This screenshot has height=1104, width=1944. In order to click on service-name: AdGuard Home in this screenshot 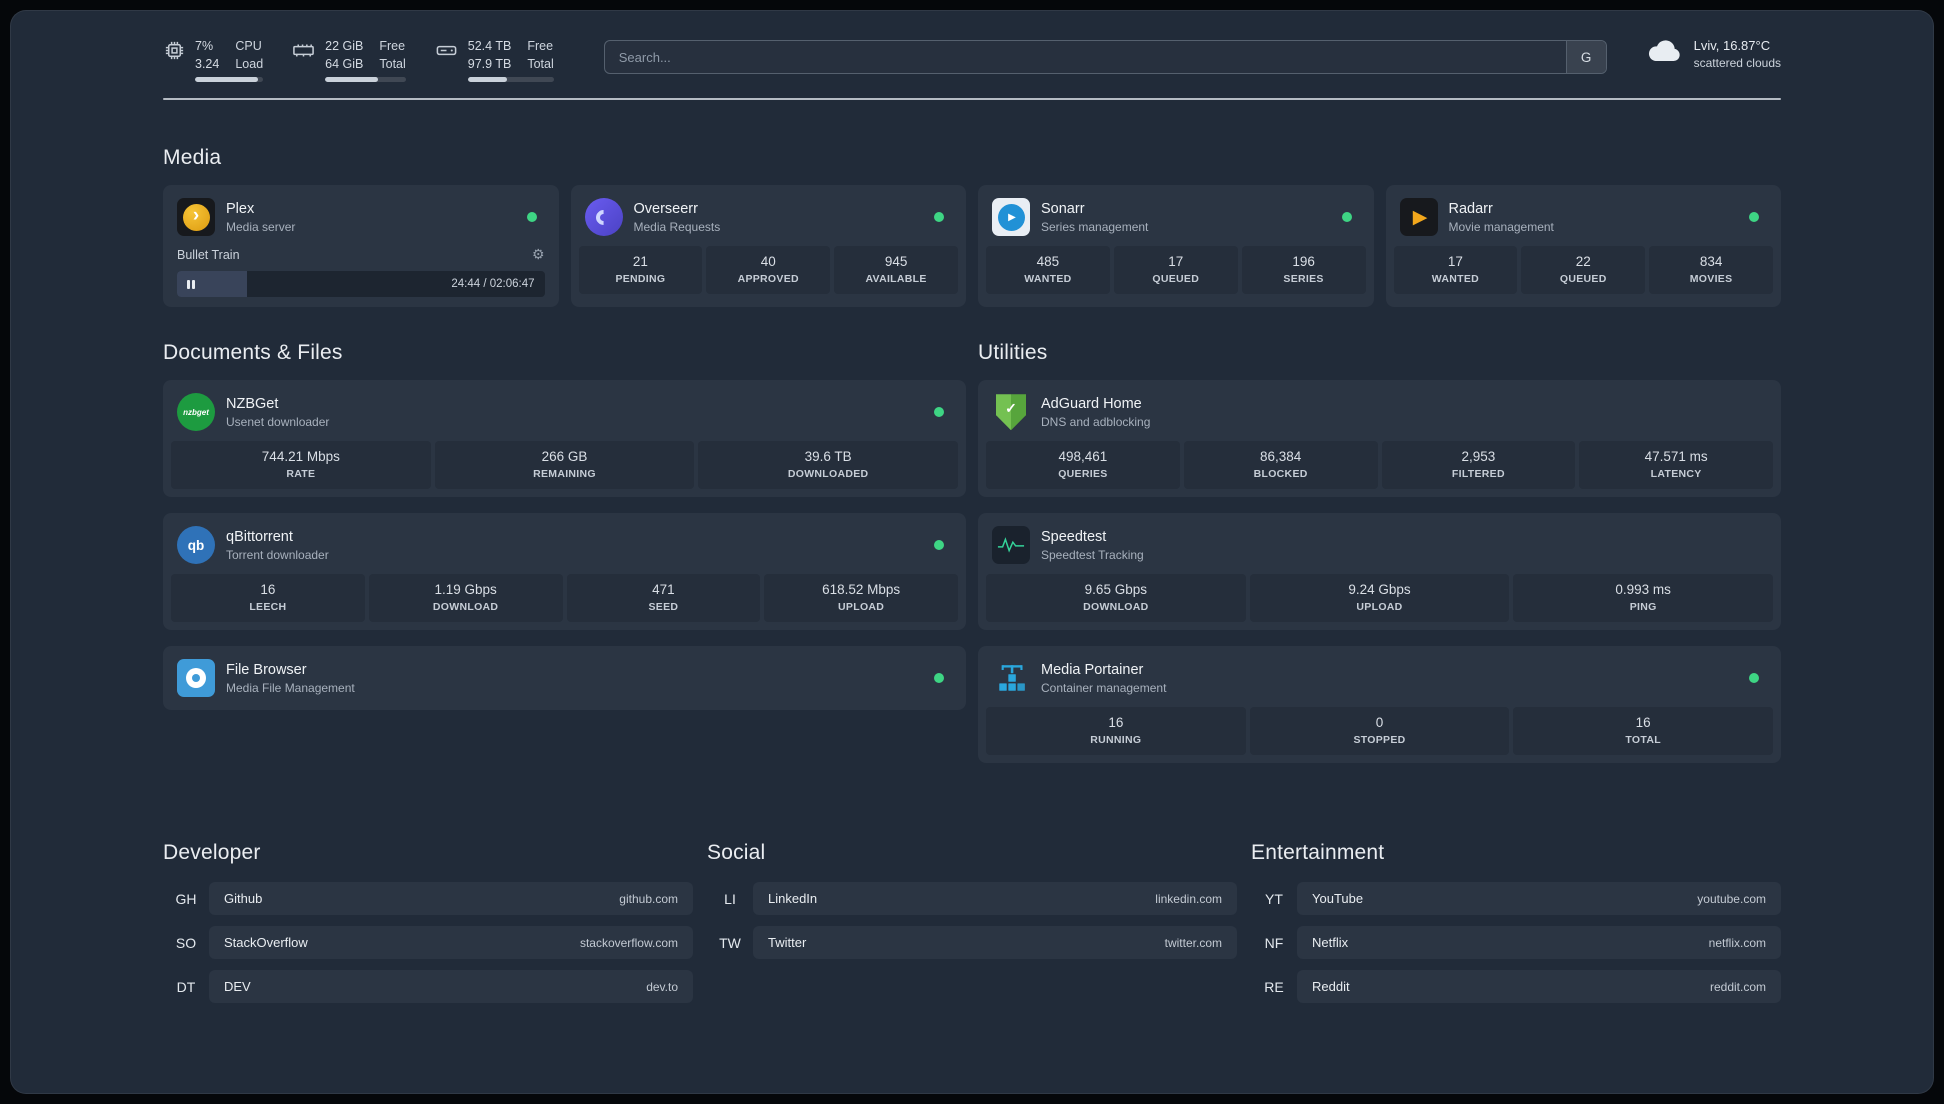, I will do `click(1091, 403)`.